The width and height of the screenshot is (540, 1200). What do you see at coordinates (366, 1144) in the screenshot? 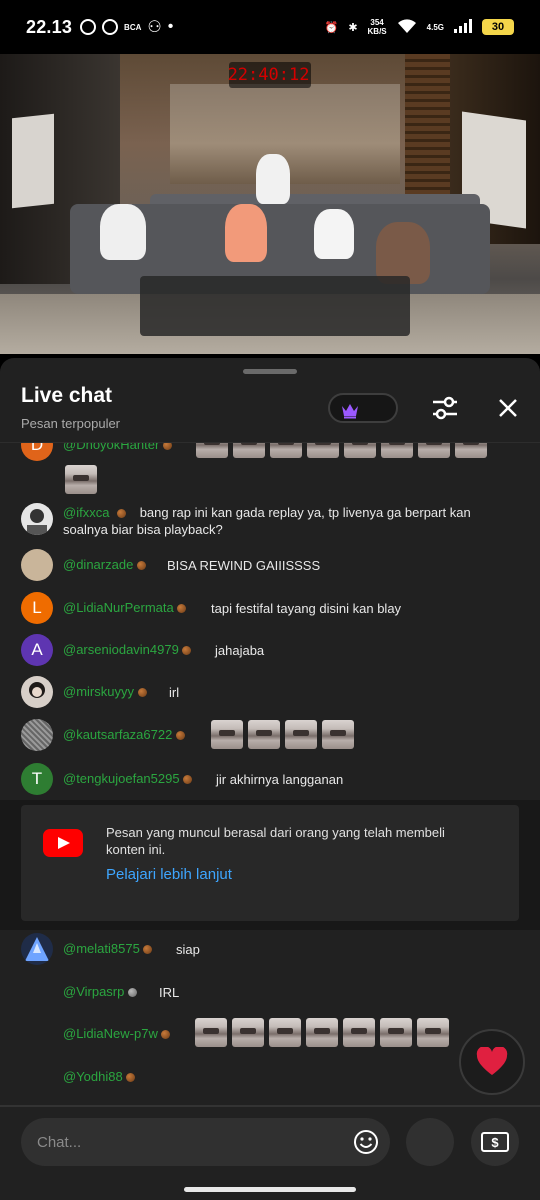
I see `emoji-icon` at bounding box center [366, 1144].